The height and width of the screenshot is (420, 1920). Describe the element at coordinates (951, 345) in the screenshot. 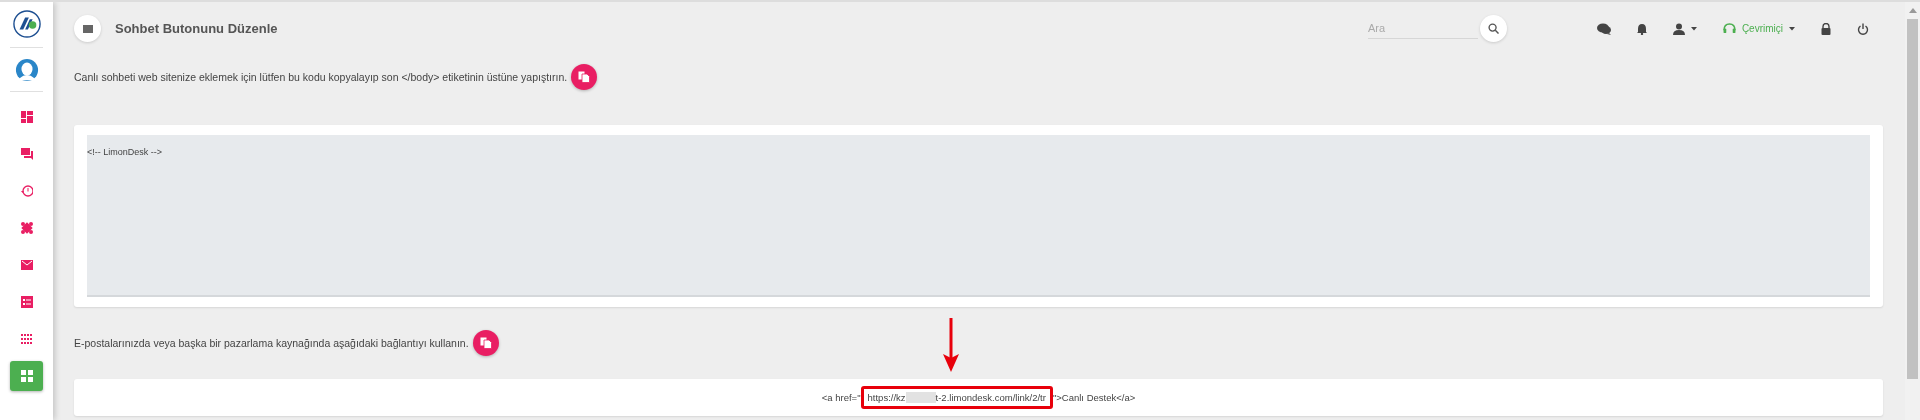

I see `arrow-annotation` at that location.